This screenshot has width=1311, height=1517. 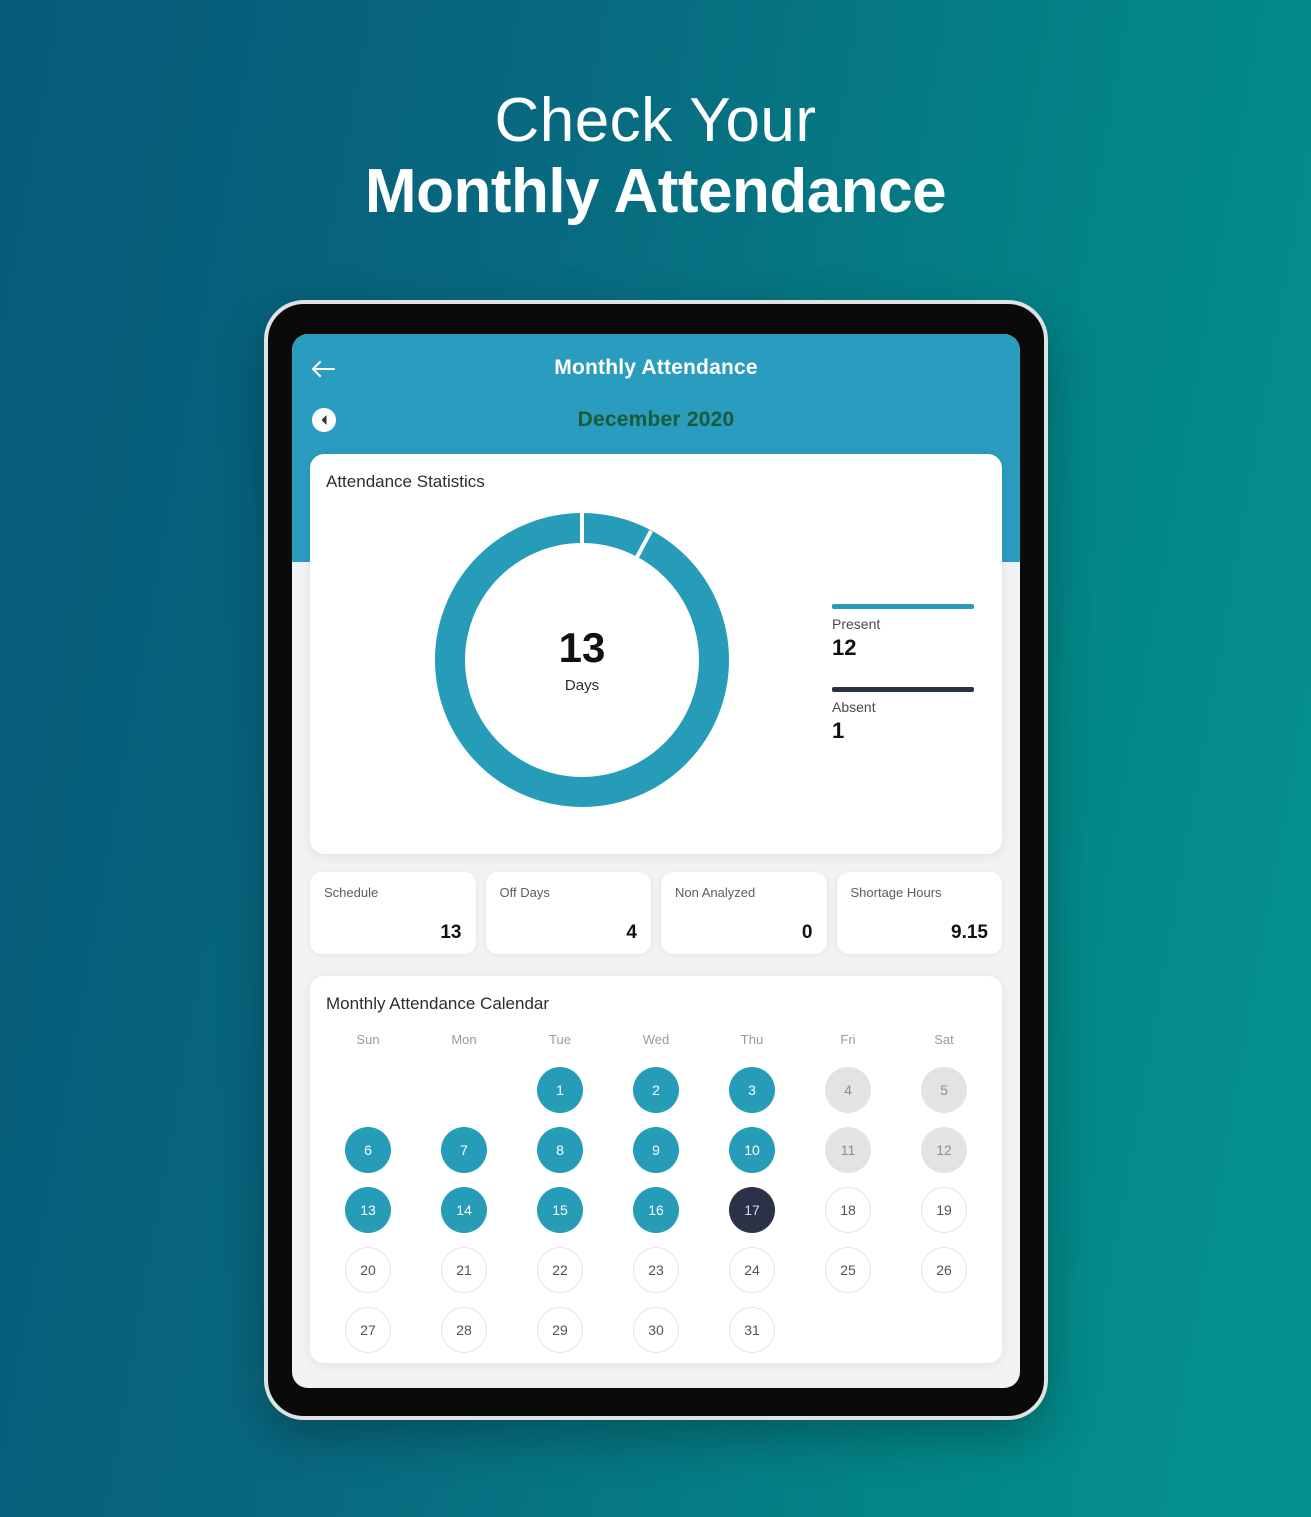 I want to click on legend-label-present: Present, so click(x=856, y=624).